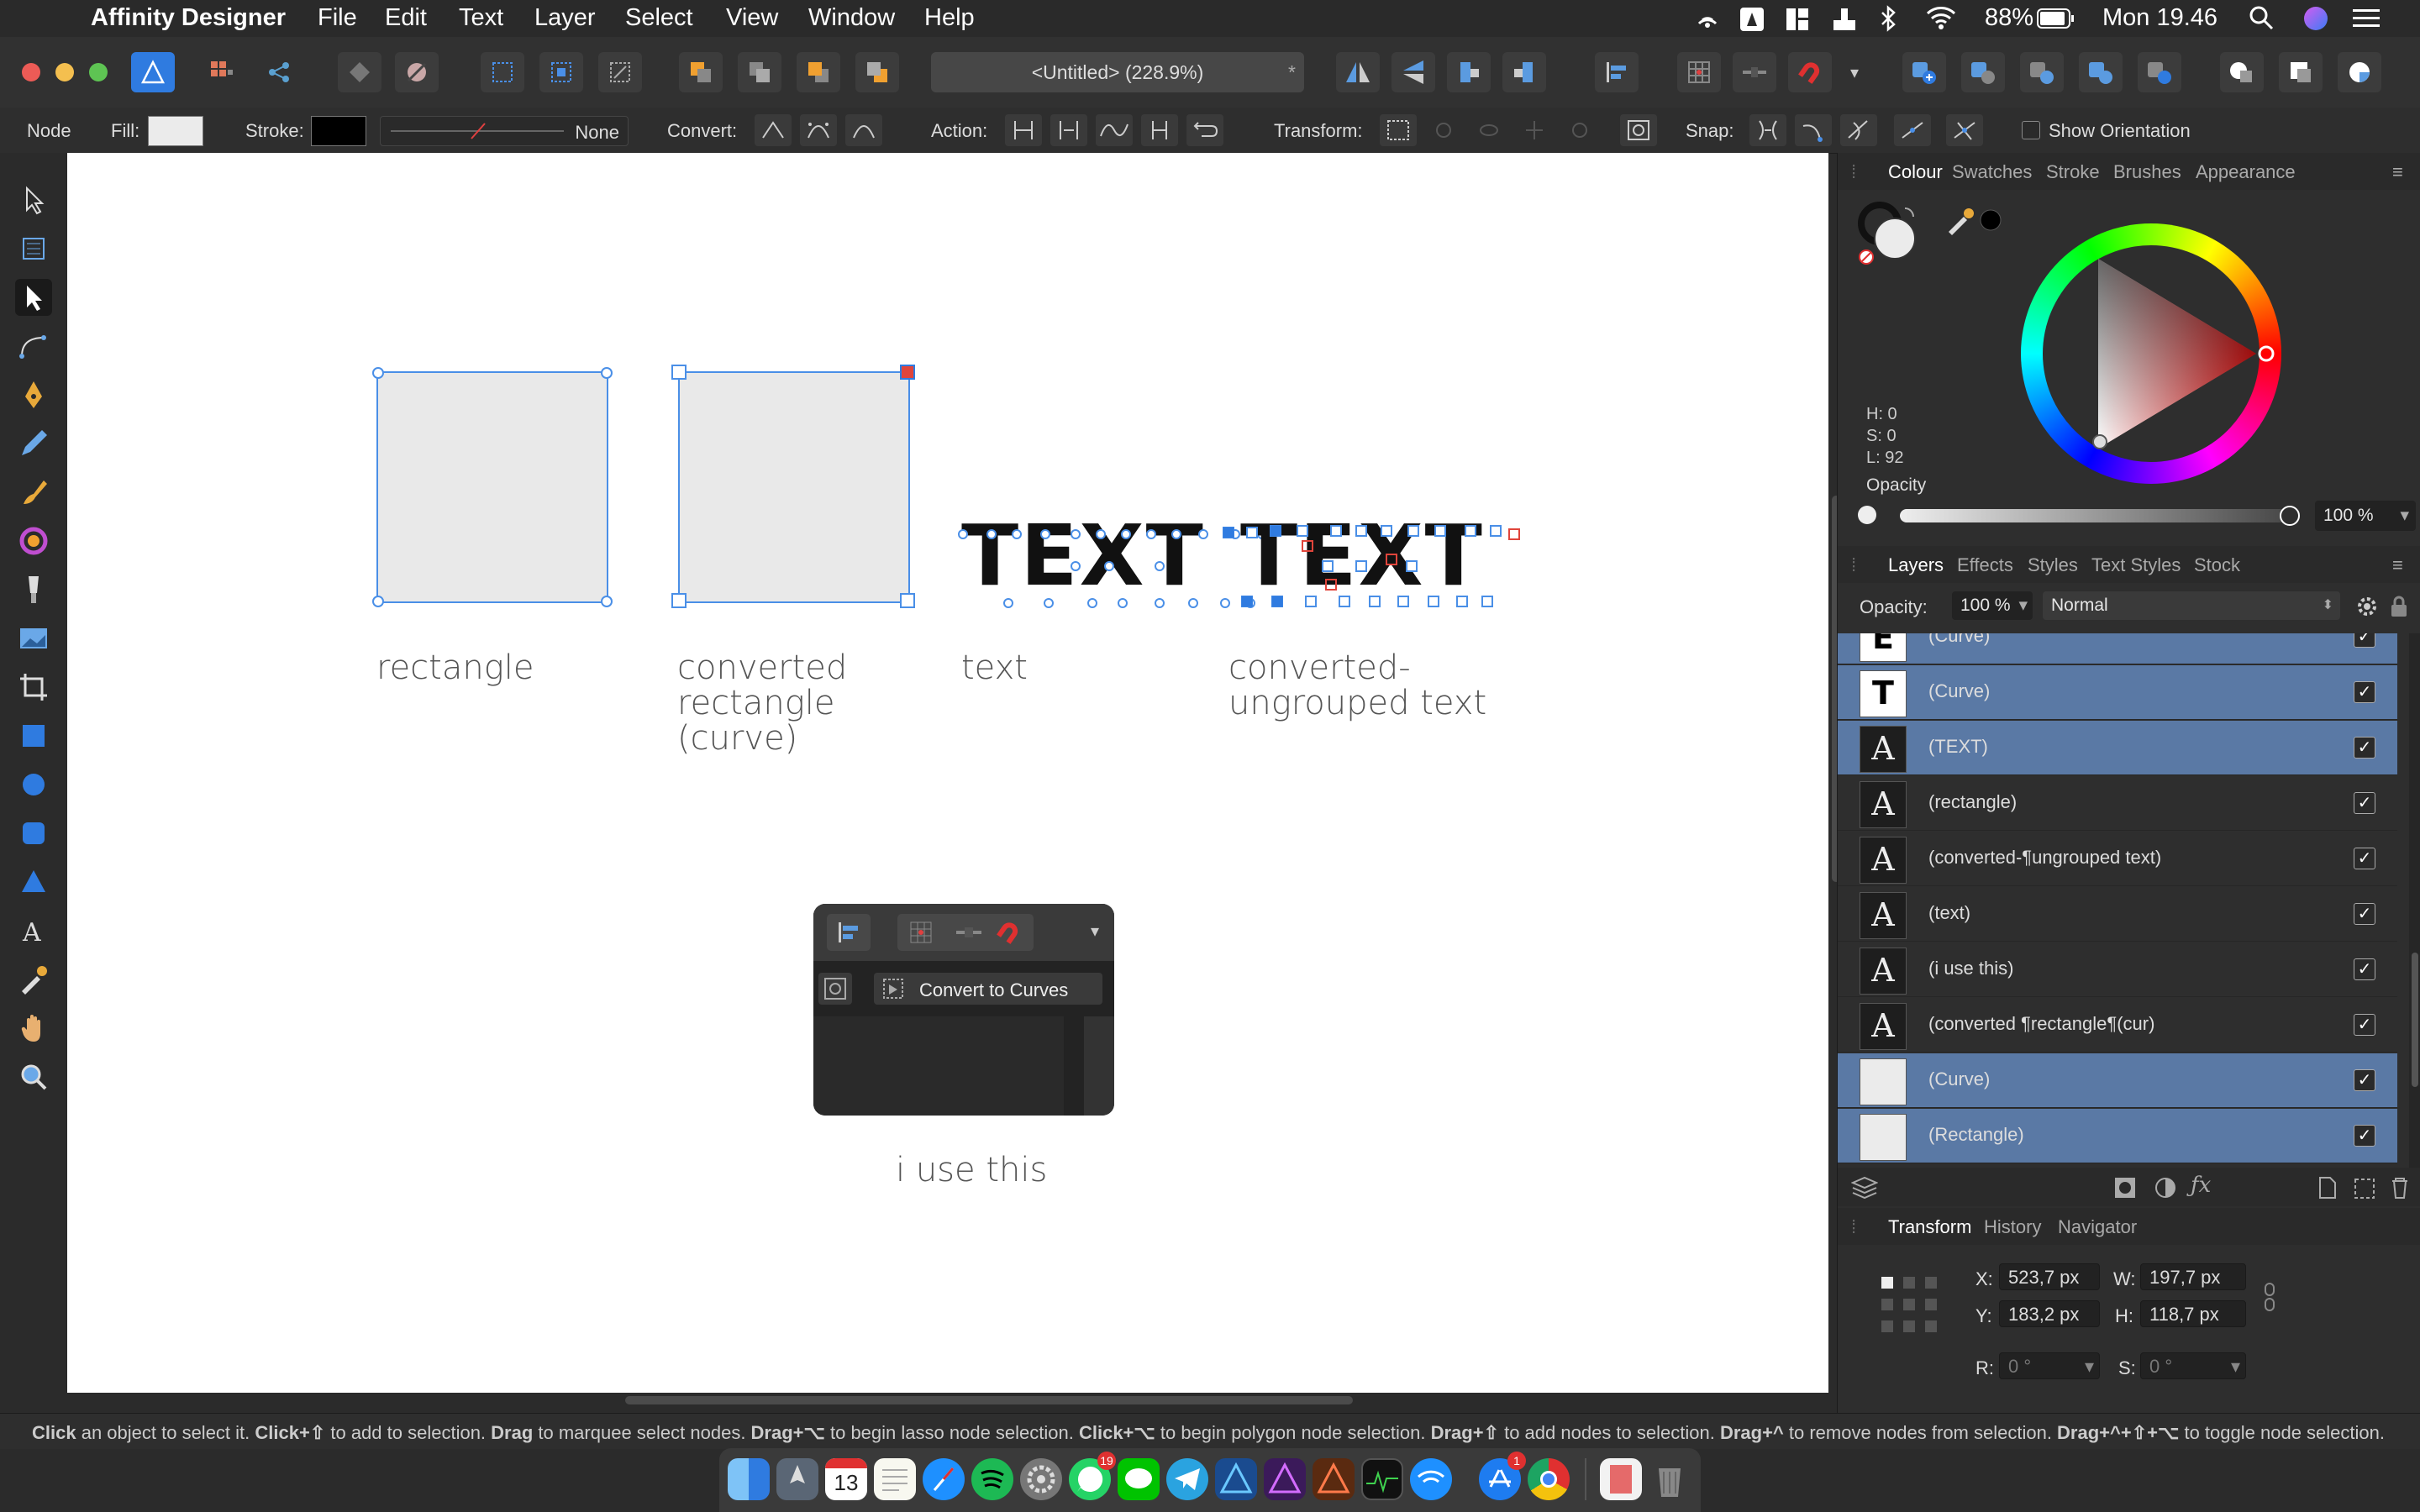  I want to click on artboard-tool, so click(34, 248).